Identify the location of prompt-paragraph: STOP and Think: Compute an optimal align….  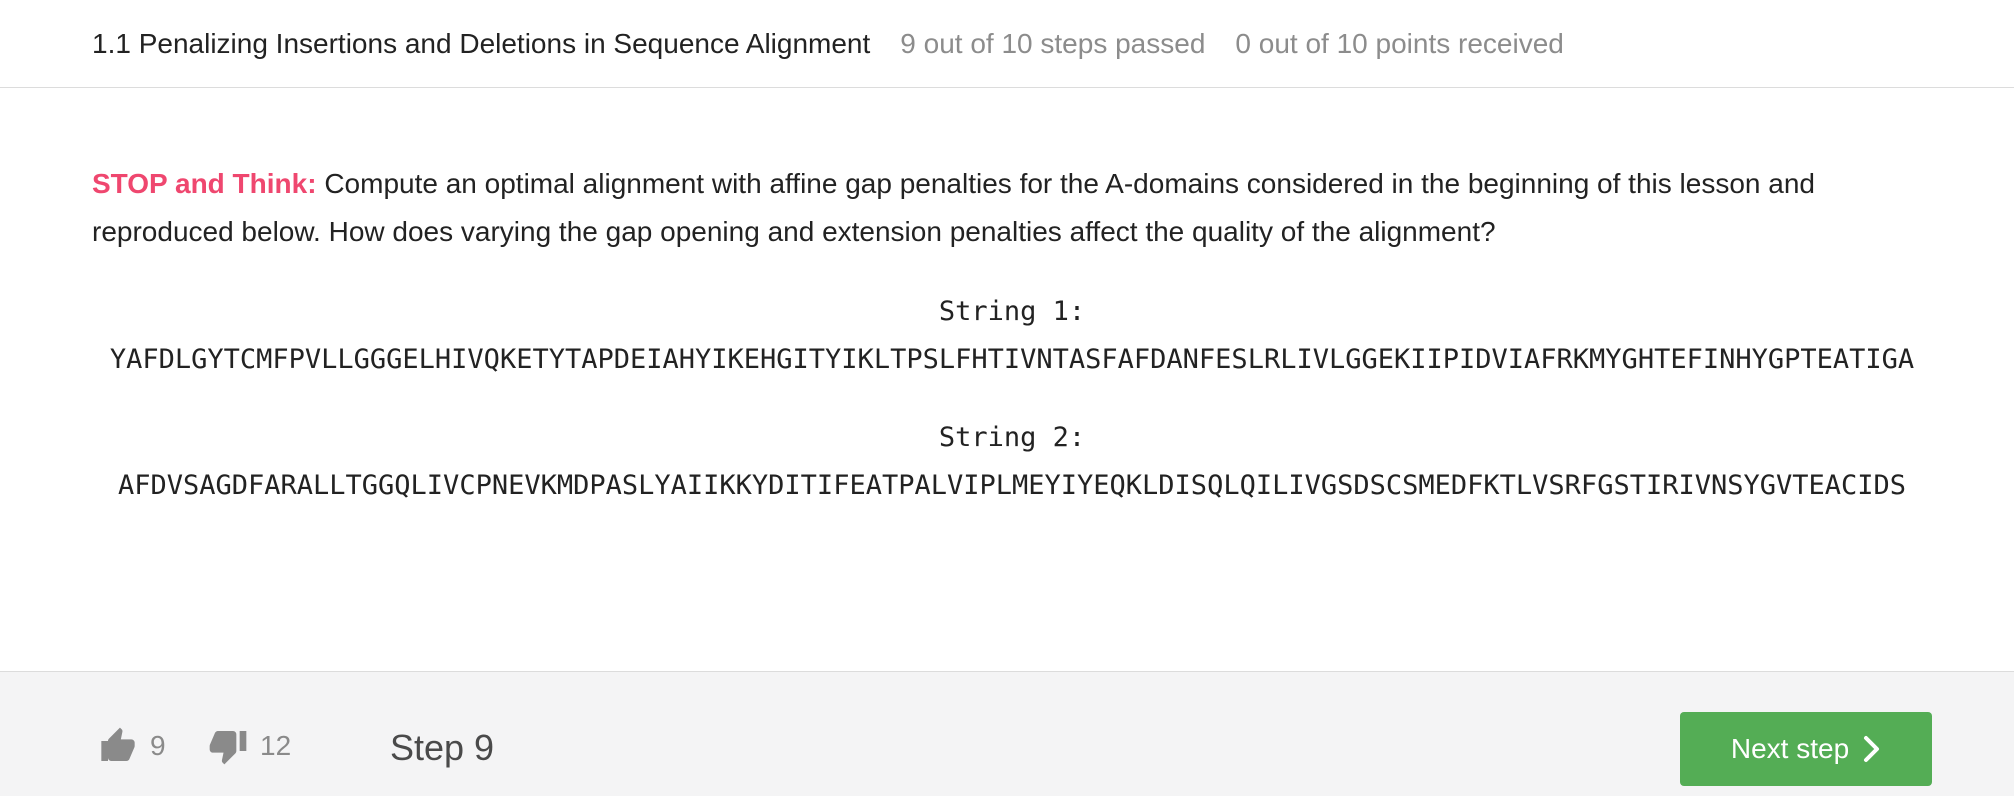
(1012, 208).